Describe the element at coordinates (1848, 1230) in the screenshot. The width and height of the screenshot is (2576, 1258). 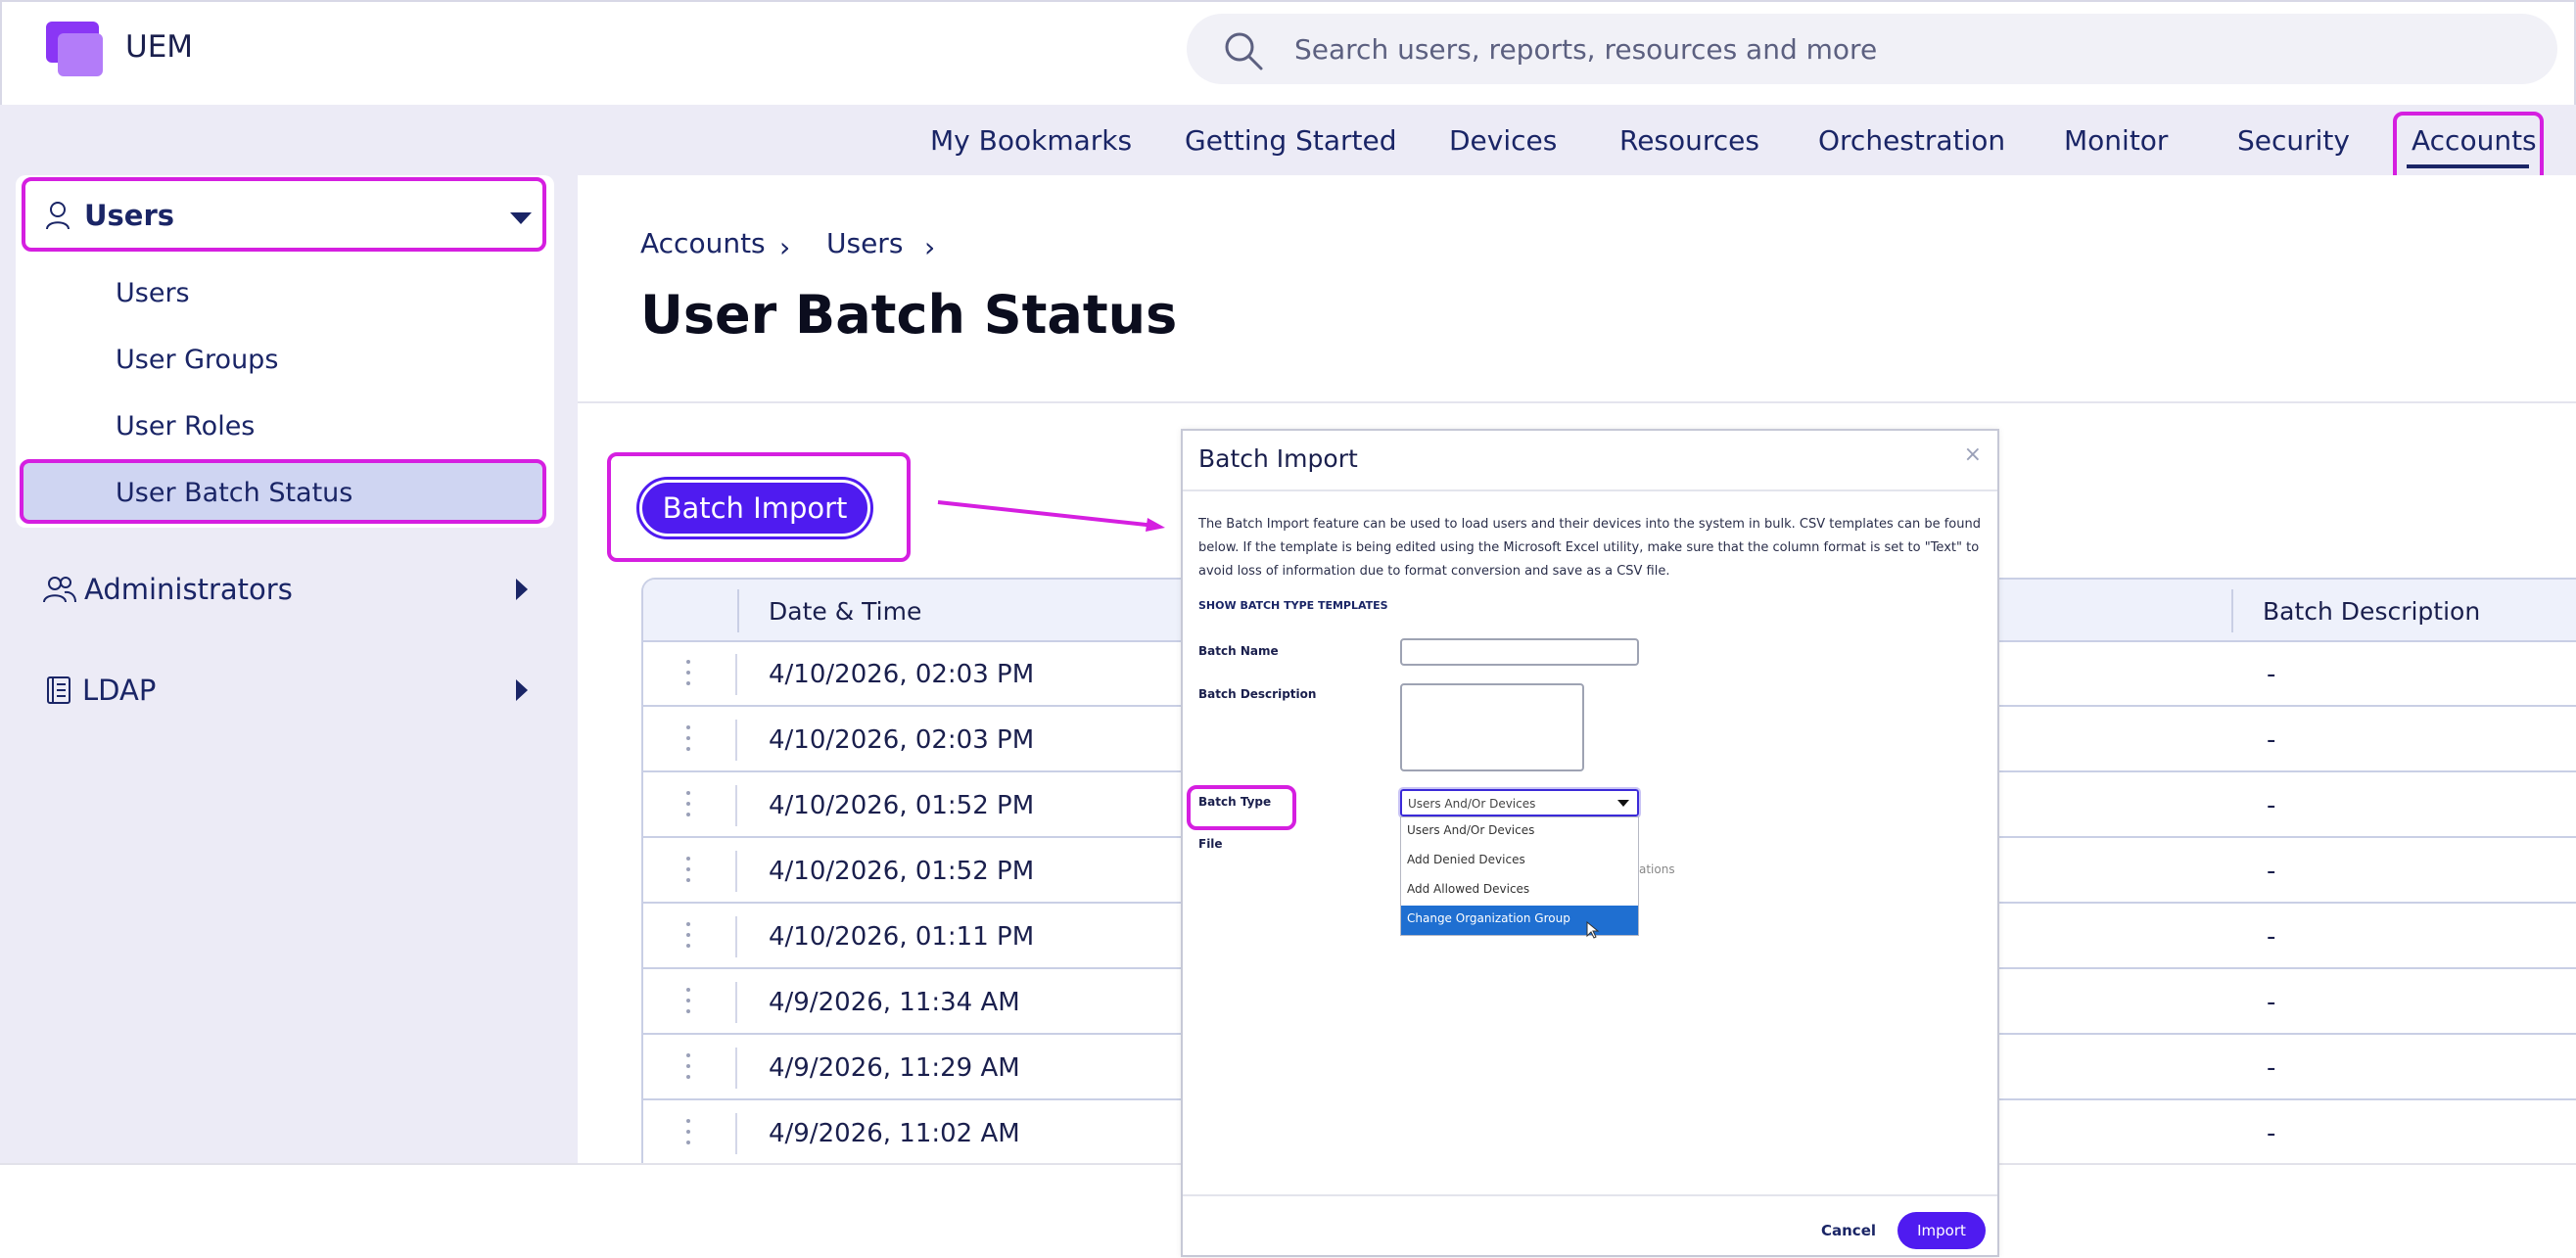
I see `cancel-button: Cancel` at that location.